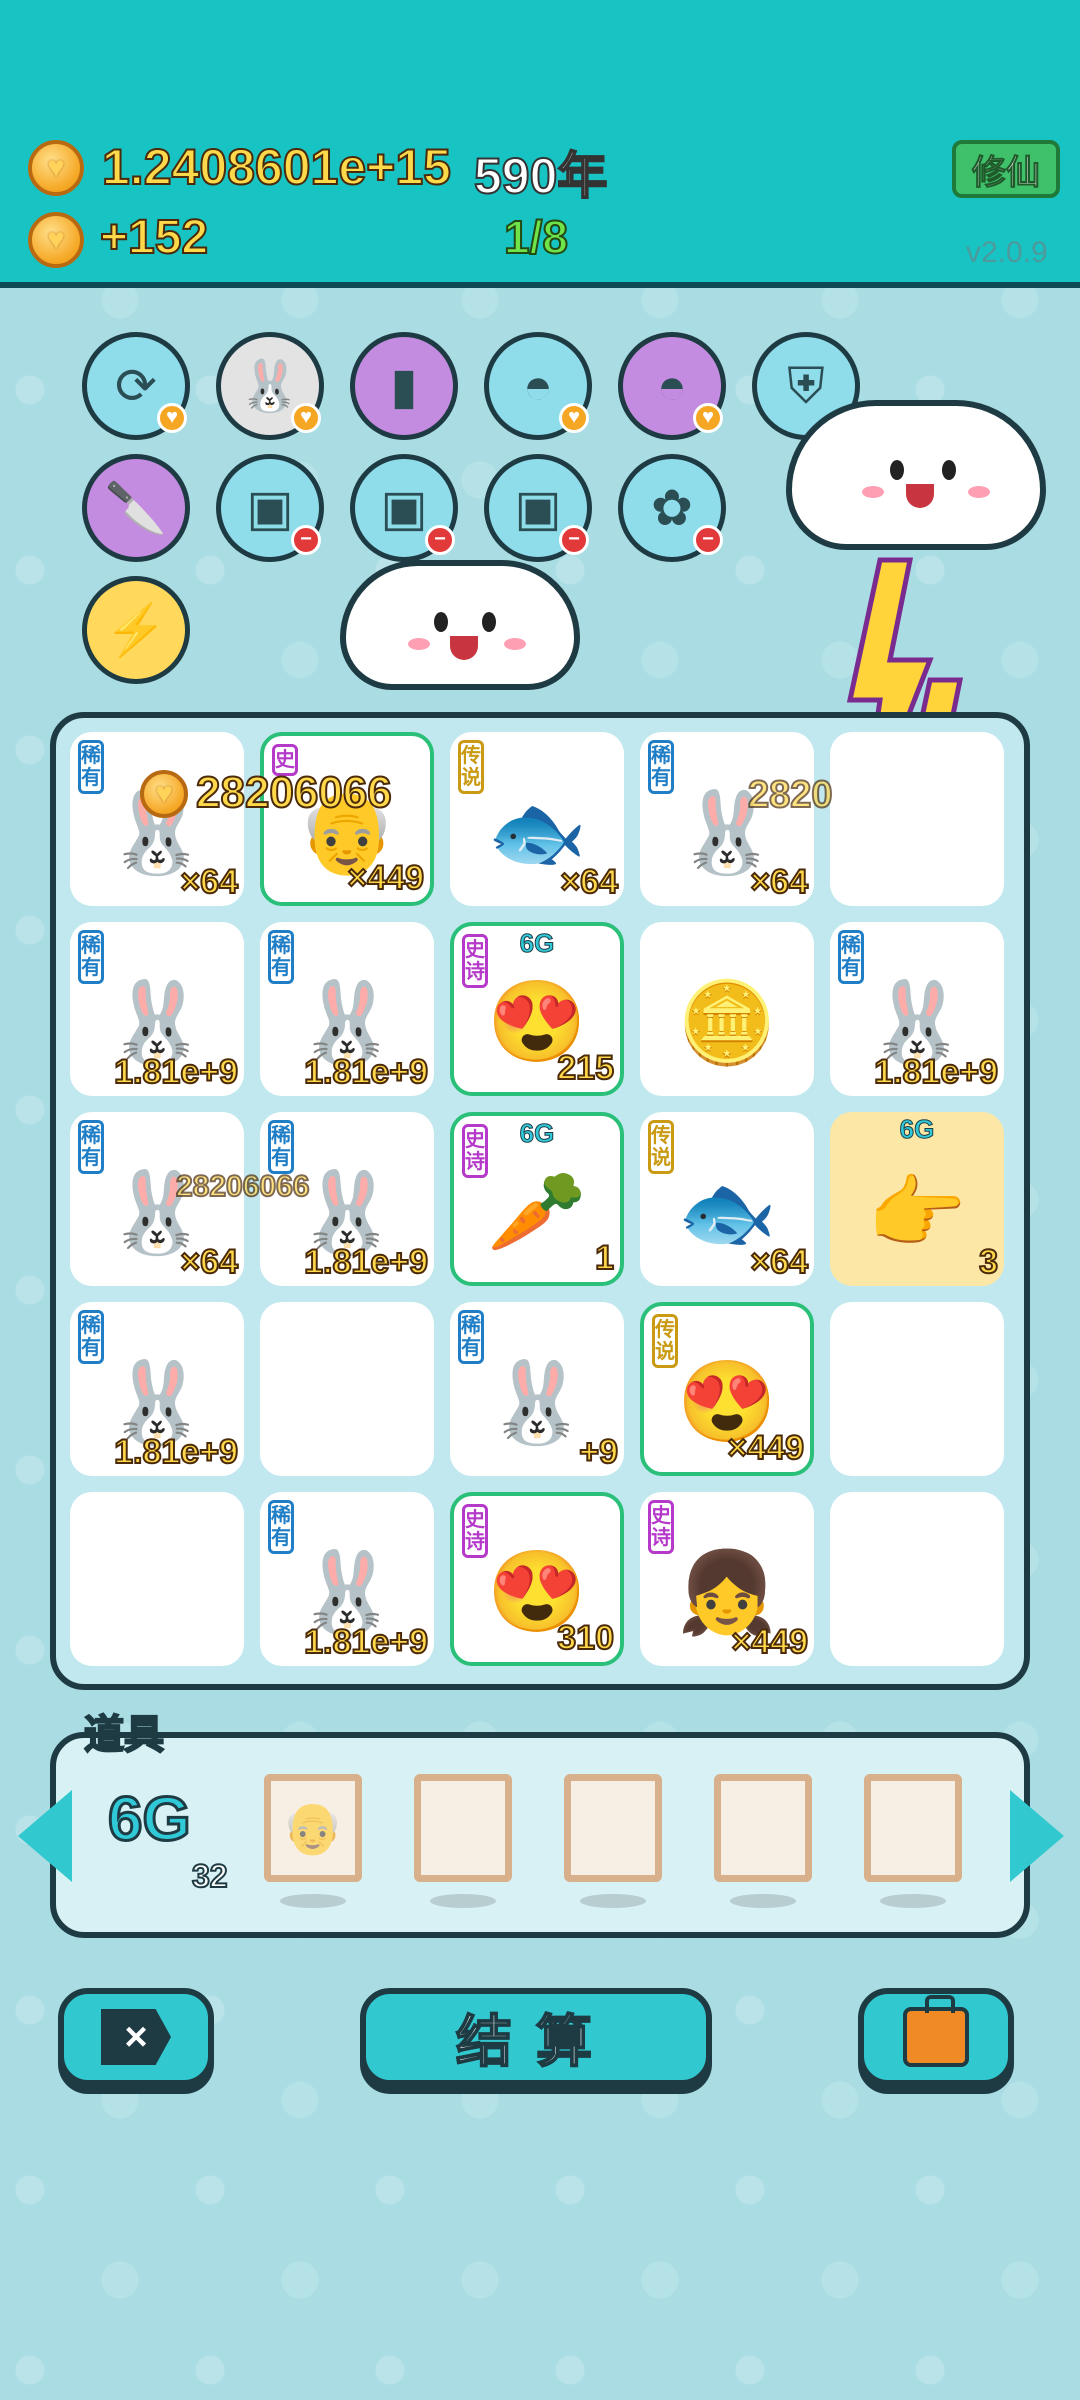 This screenshot has height=2400, width=1080. I want to click on skill-lightning-button: ⚡, so click(136, 630).